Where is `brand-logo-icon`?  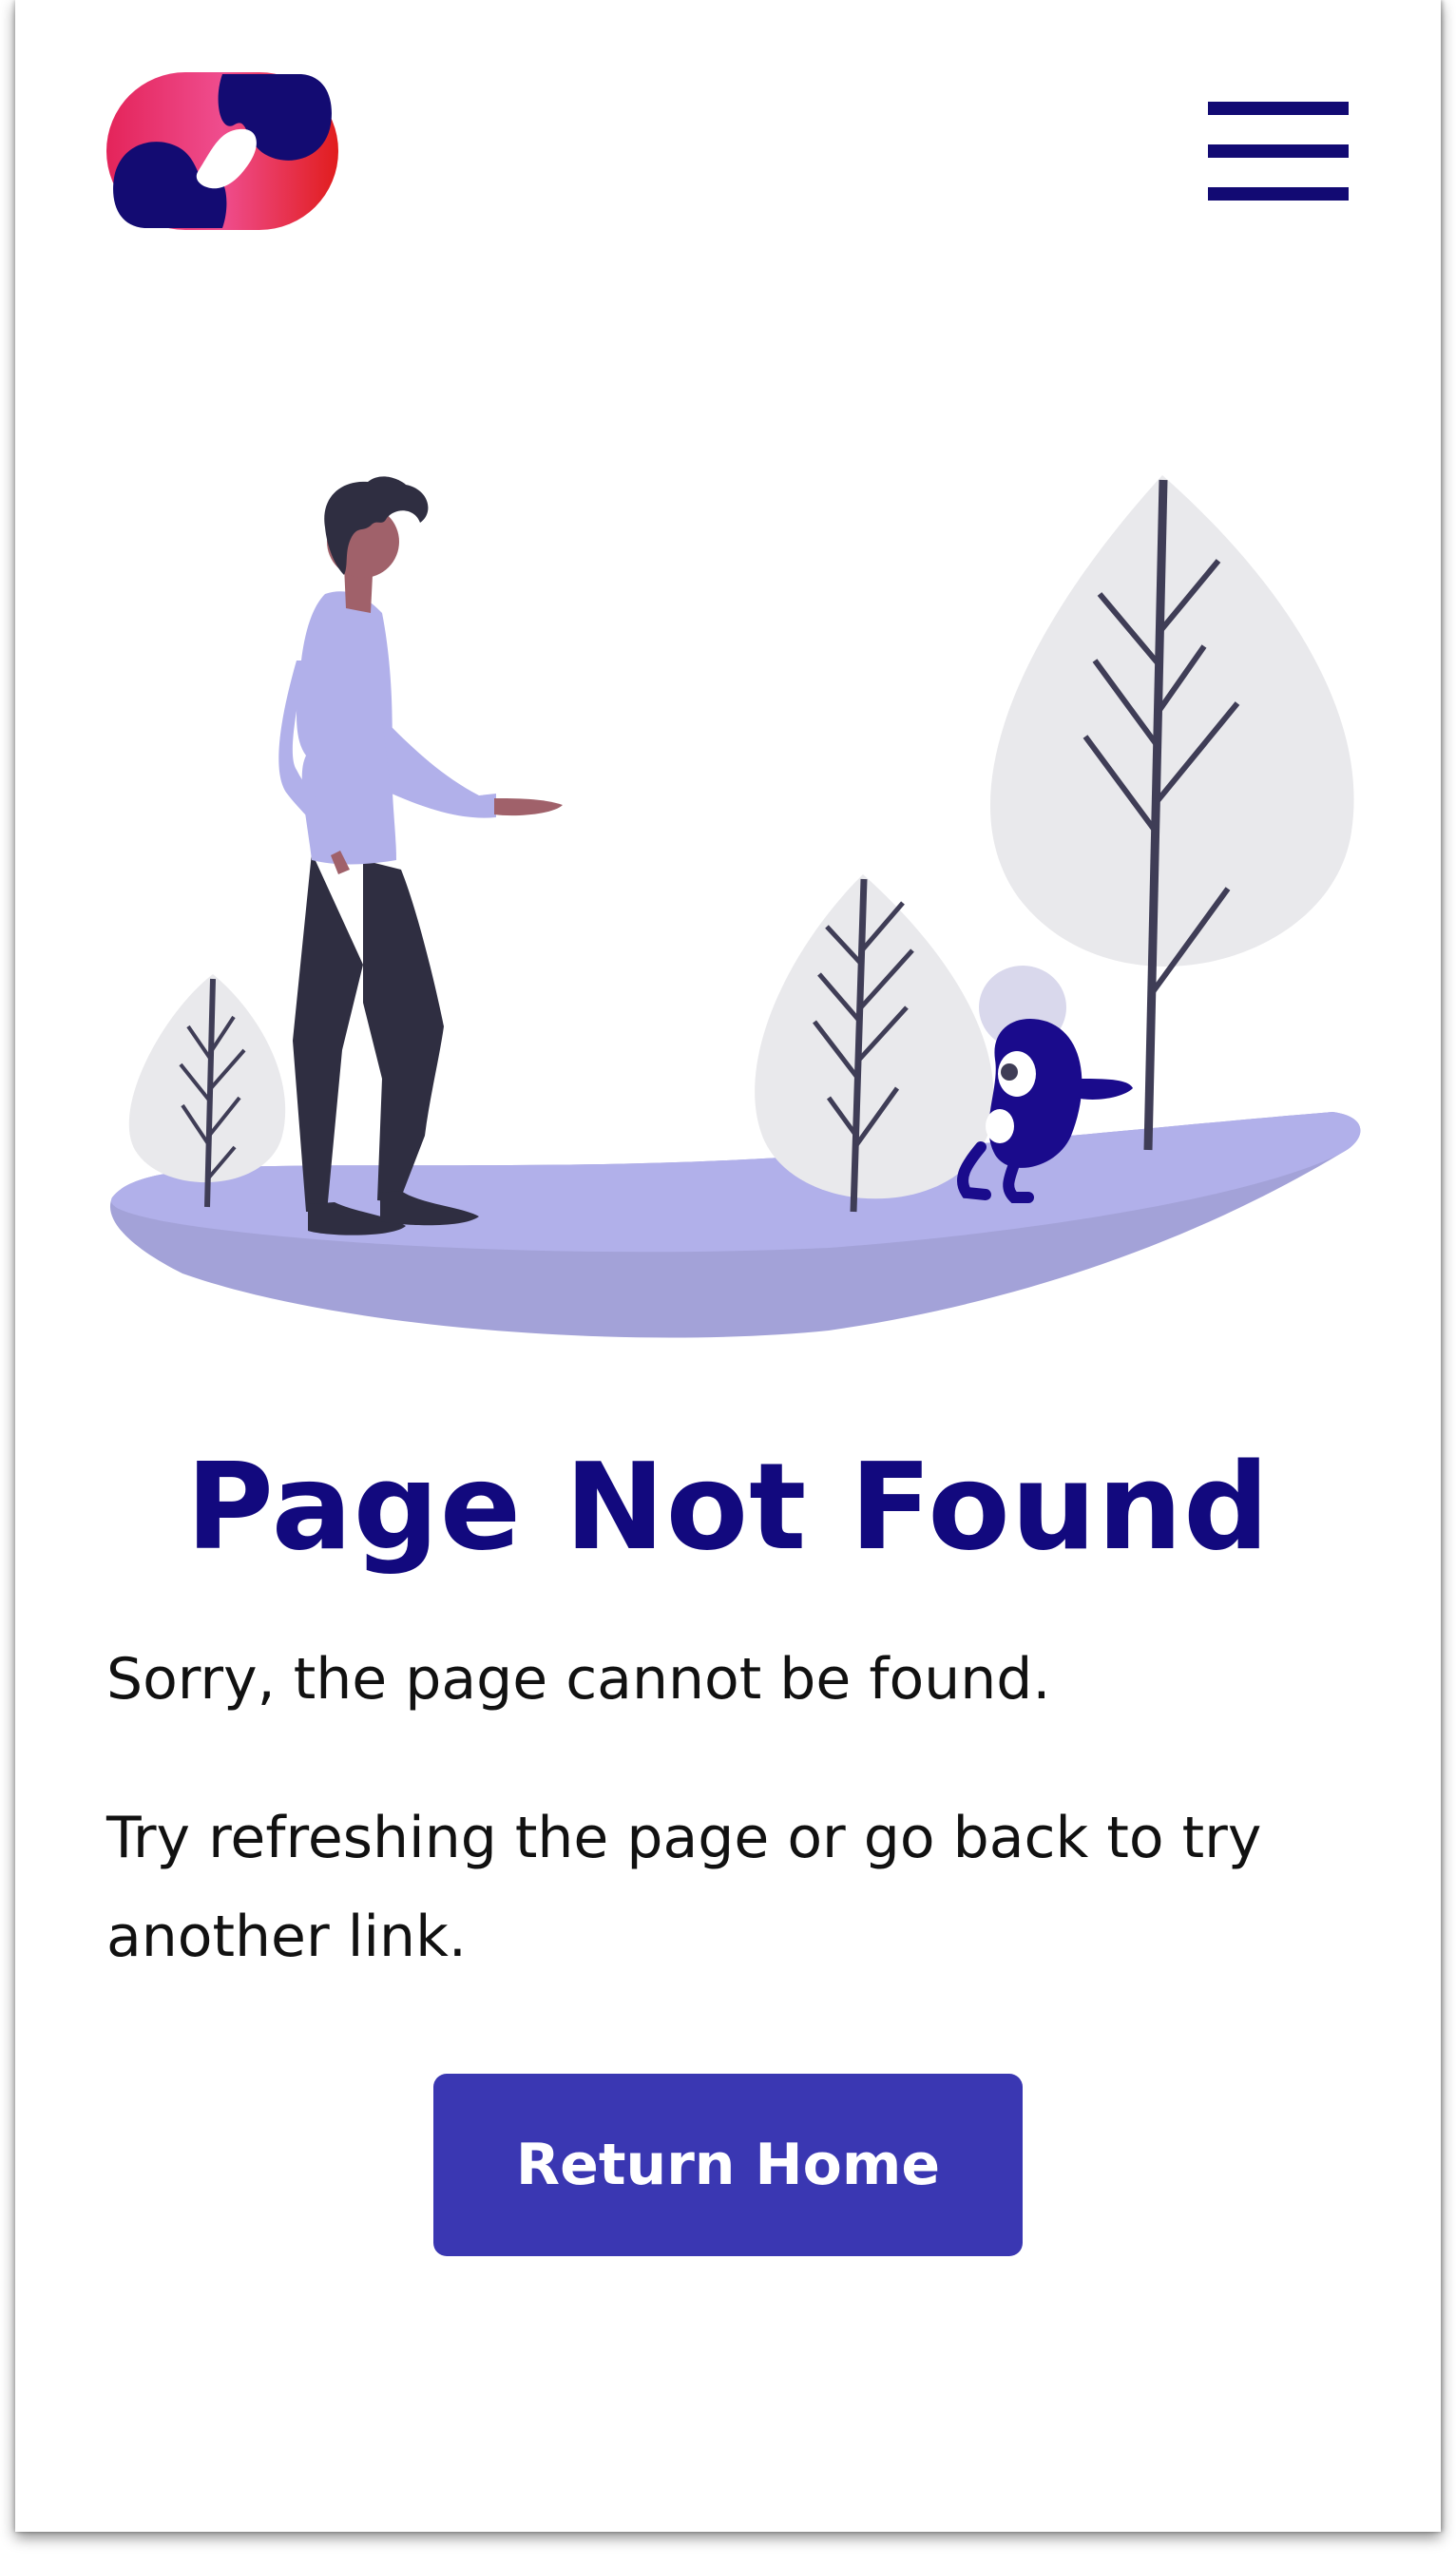
brand-logo-icon is located at coordinates (222, 151).